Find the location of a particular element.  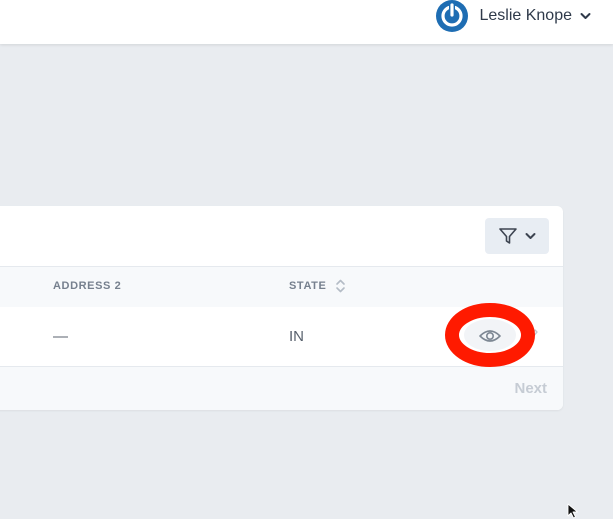

filter-button is located at coordinates (517, 236).